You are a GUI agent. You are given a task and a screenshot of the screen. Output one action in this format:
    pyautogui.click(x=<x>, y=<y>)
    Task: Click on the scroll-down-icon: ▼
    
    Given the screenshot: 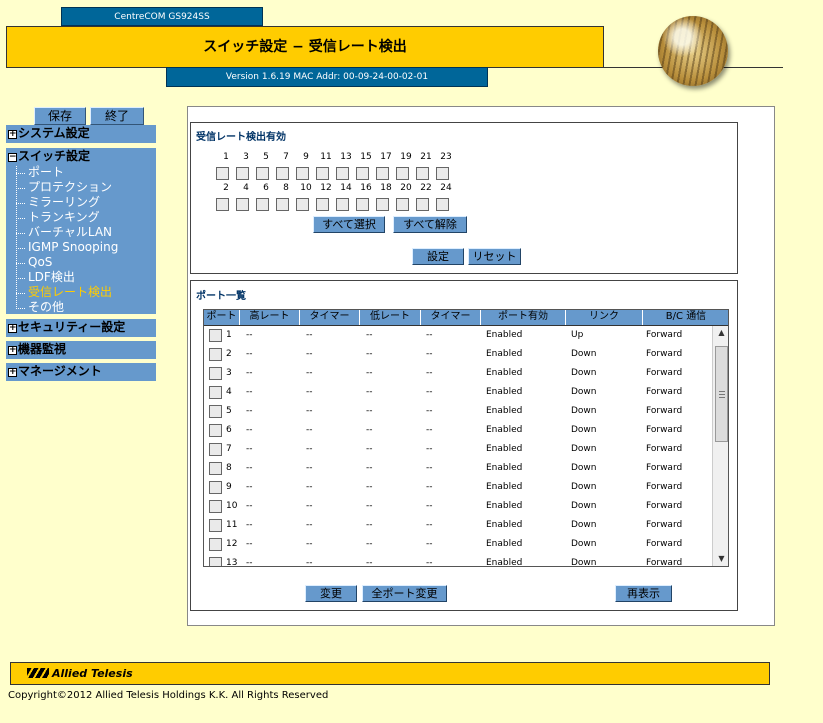 What is the action you would take?
    pyautogui.click(x=720, y=559)
    